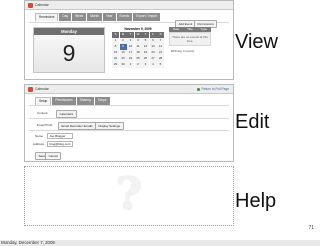 This screenshot has width=320, height=246. What do you see at coordinates (256, 42) in the screenshot?
I see `view-label: View` at bounding box center [256, 42].